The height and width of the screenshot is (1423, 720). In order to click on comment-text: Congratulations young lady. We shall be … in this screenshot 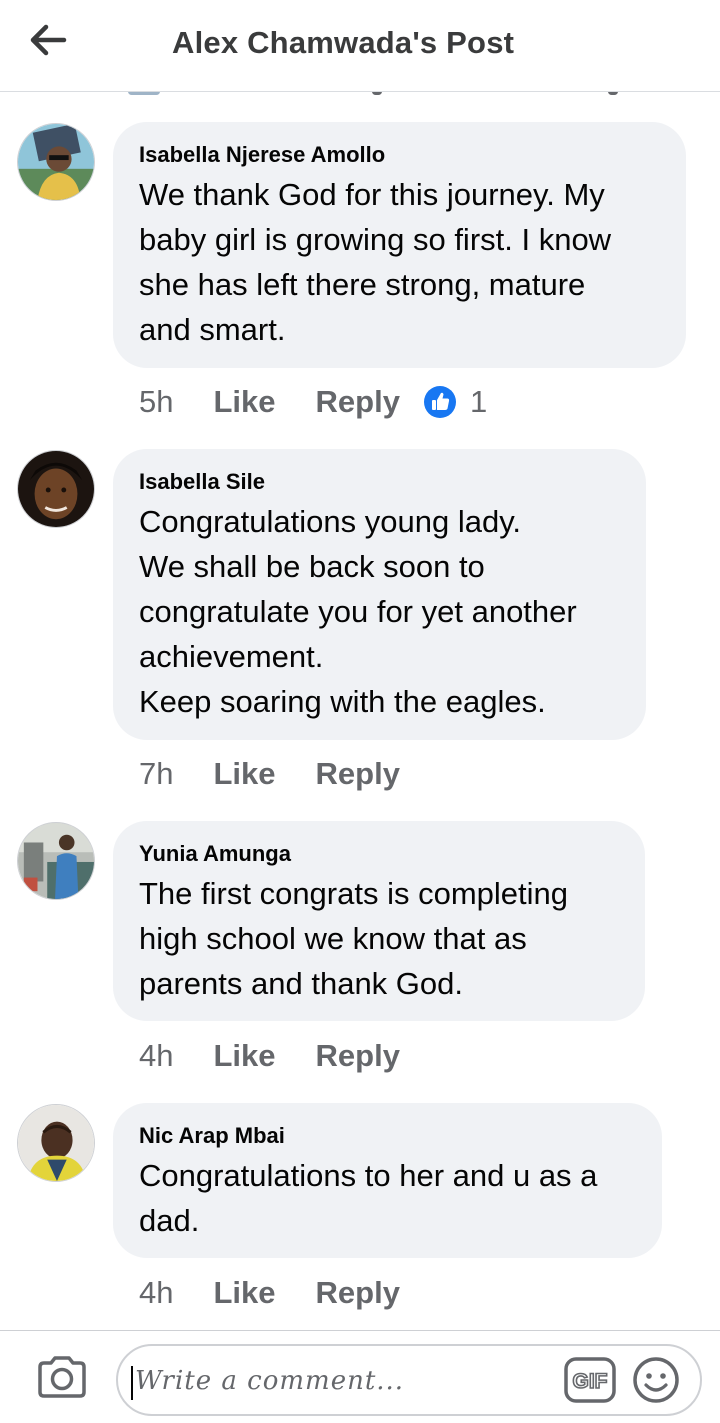, I will do `click(358, 611)`.